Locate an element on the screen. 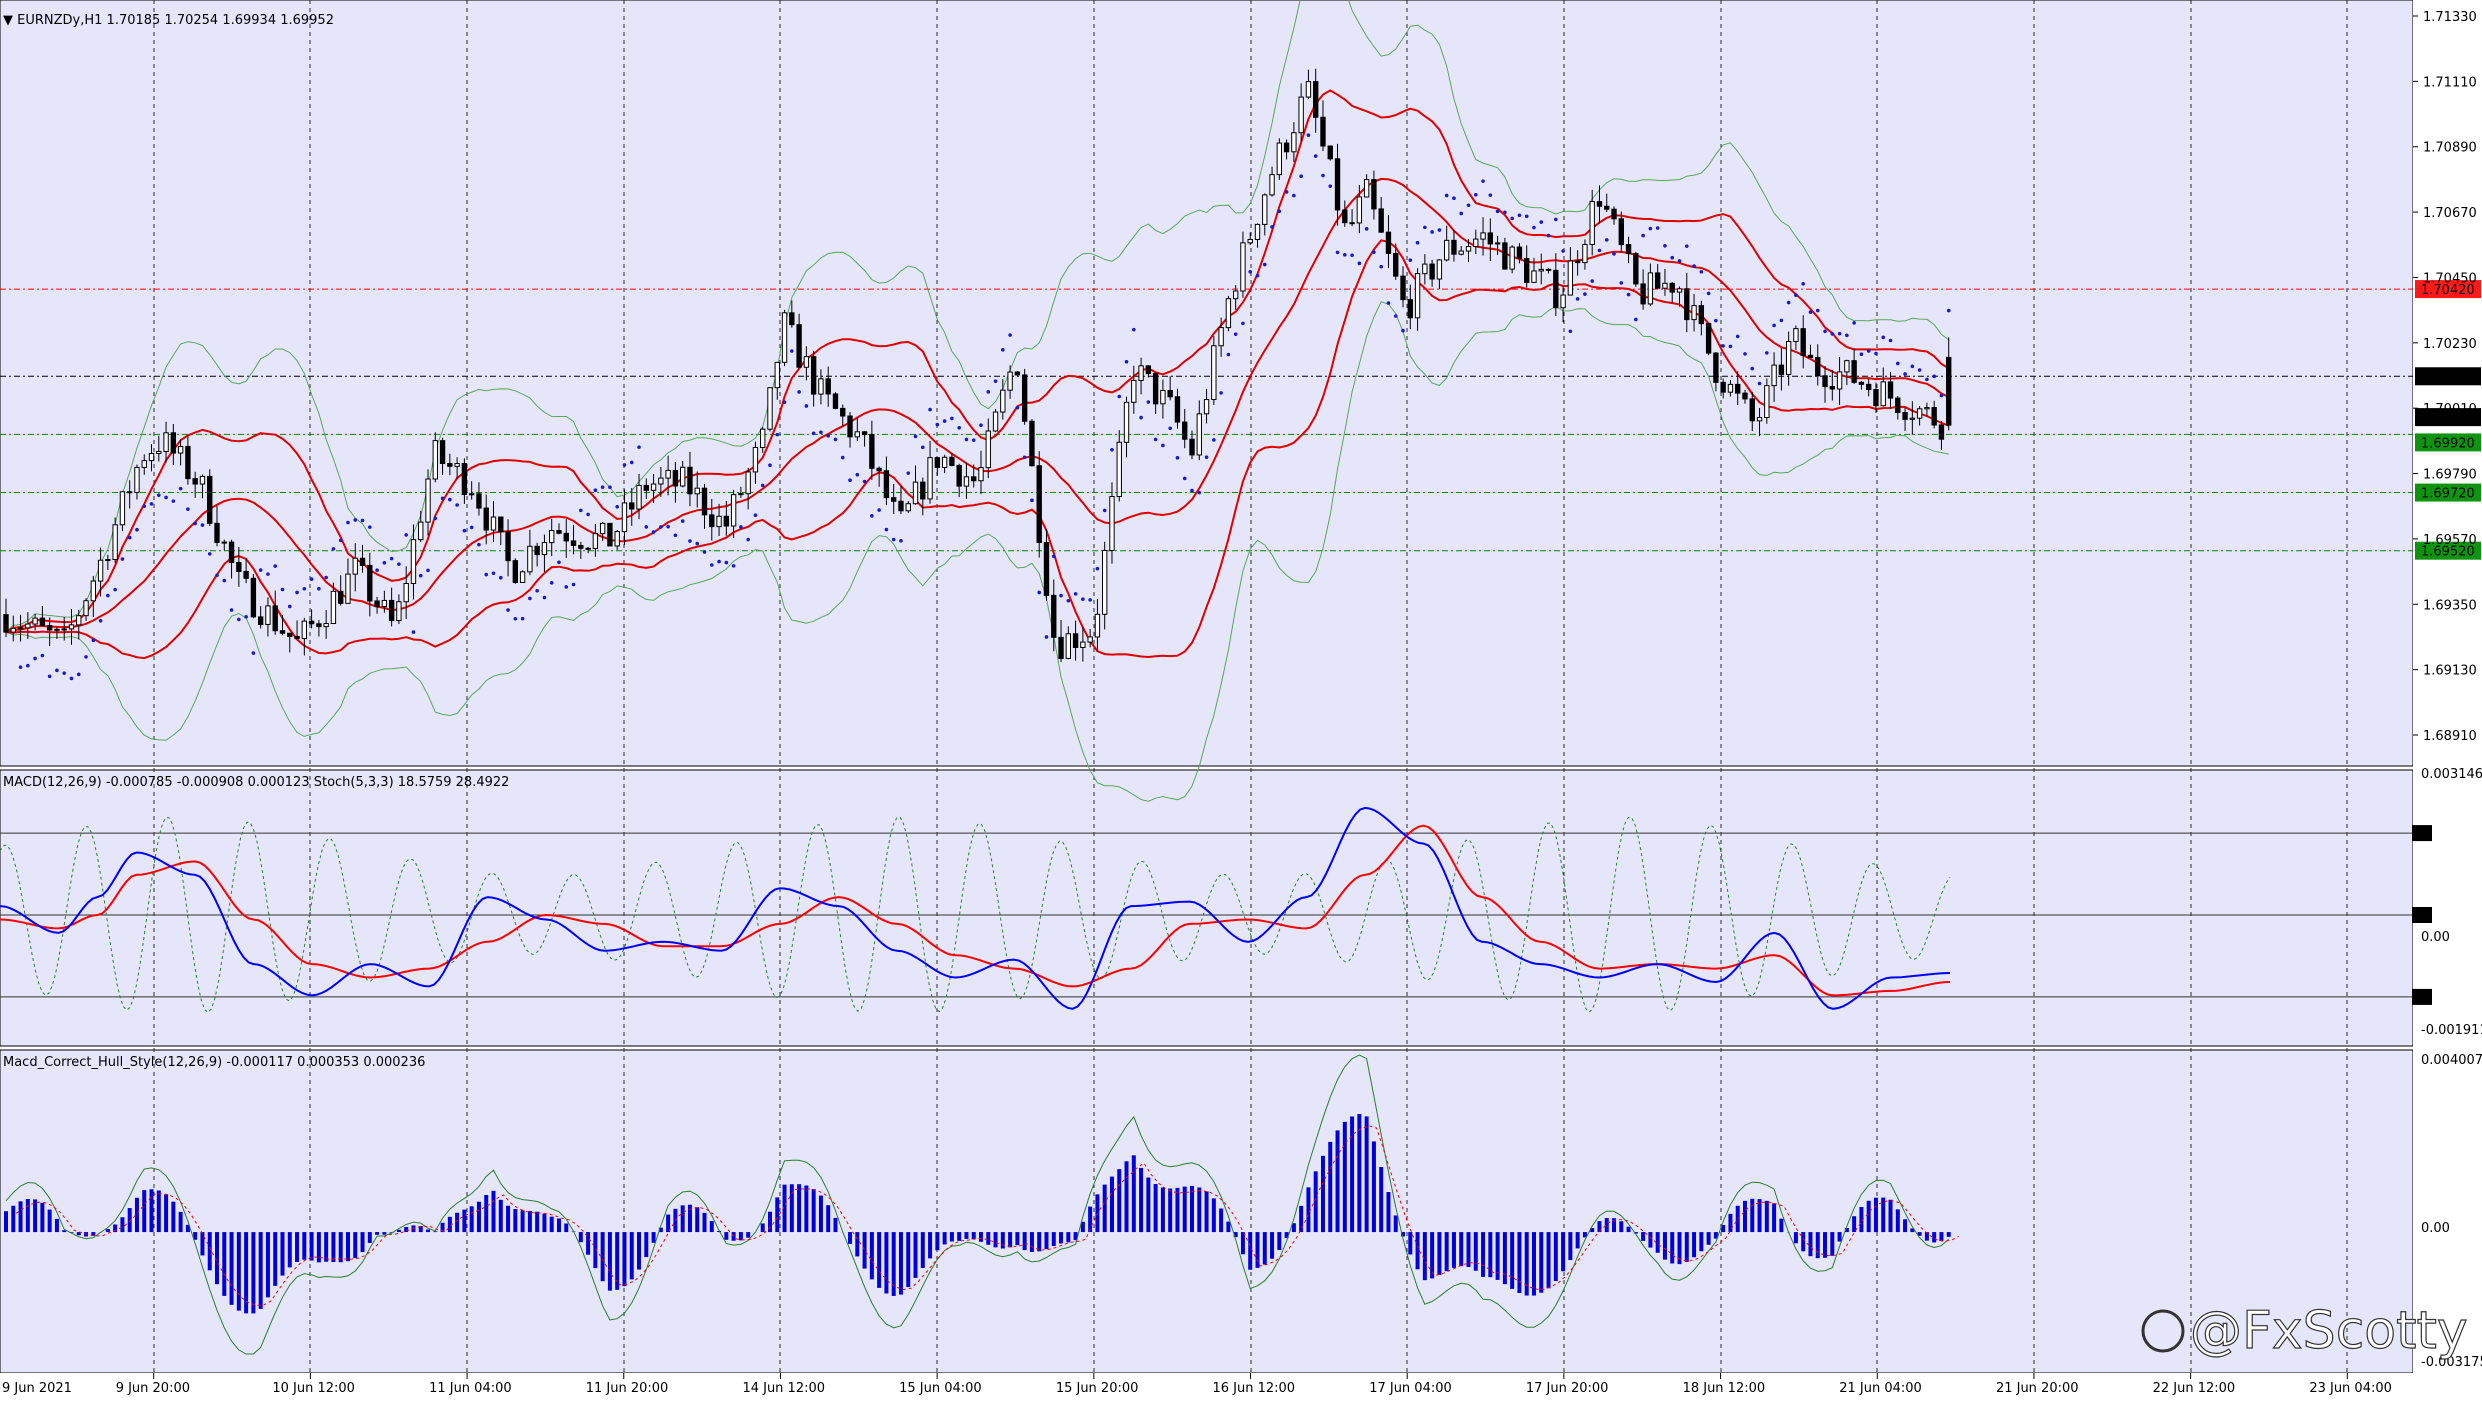 This screenshot has height=1403, width=2482. time-tick-label: 11 Jun 20:00 is located at coordinates (627, 1388).